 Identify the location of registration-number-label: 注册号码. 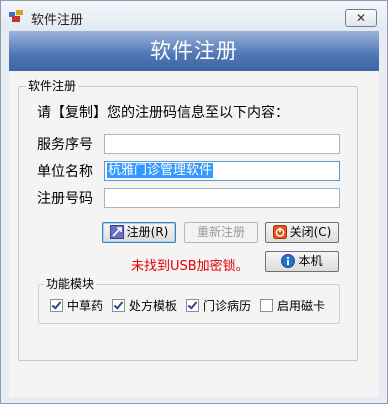
(65, 199).